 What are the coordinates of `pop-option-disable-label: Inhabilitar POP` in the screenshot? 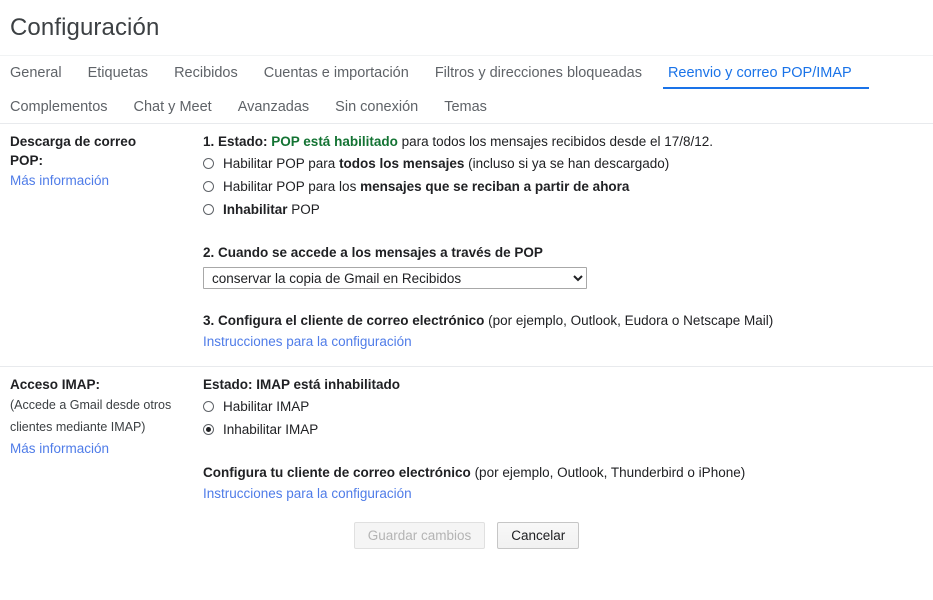 It's located at (271, 209).